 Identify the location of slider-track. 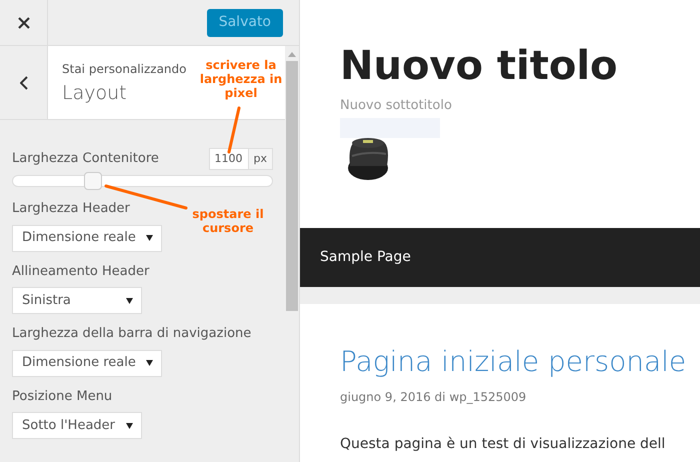
(142, 181).